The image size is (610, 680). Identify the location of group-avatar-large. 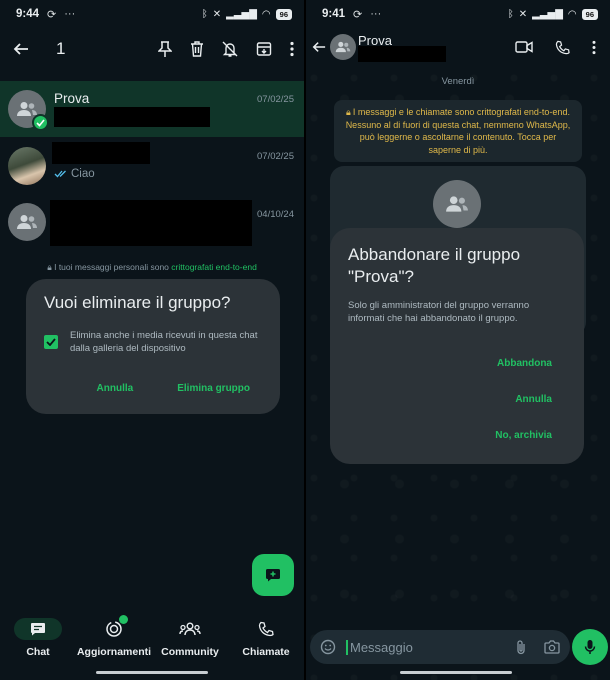
(457, 204).